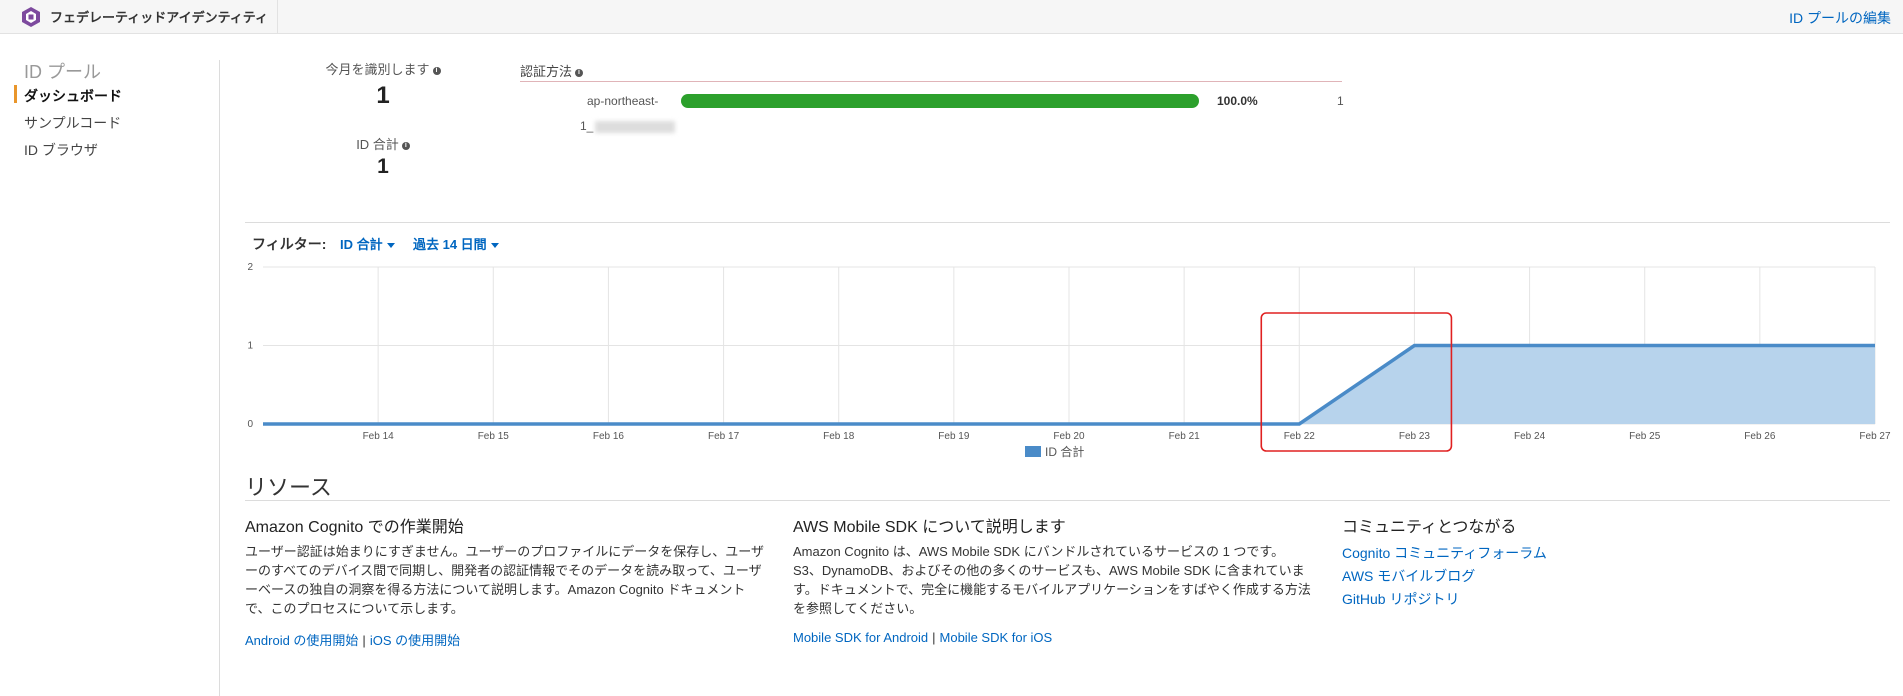 The image size is (1903, 696). Describe the element at coordinates (635, 126) in the screenshot. I see `redacted-pool-id` at that location.